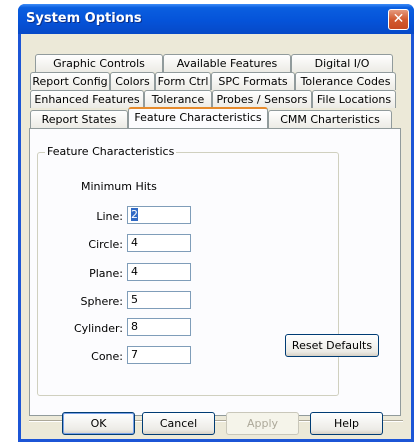 The width and height of the screenshot is (417, 445). I want to click on reset-defaults-button: Reset Defaults, so click(332, 345).